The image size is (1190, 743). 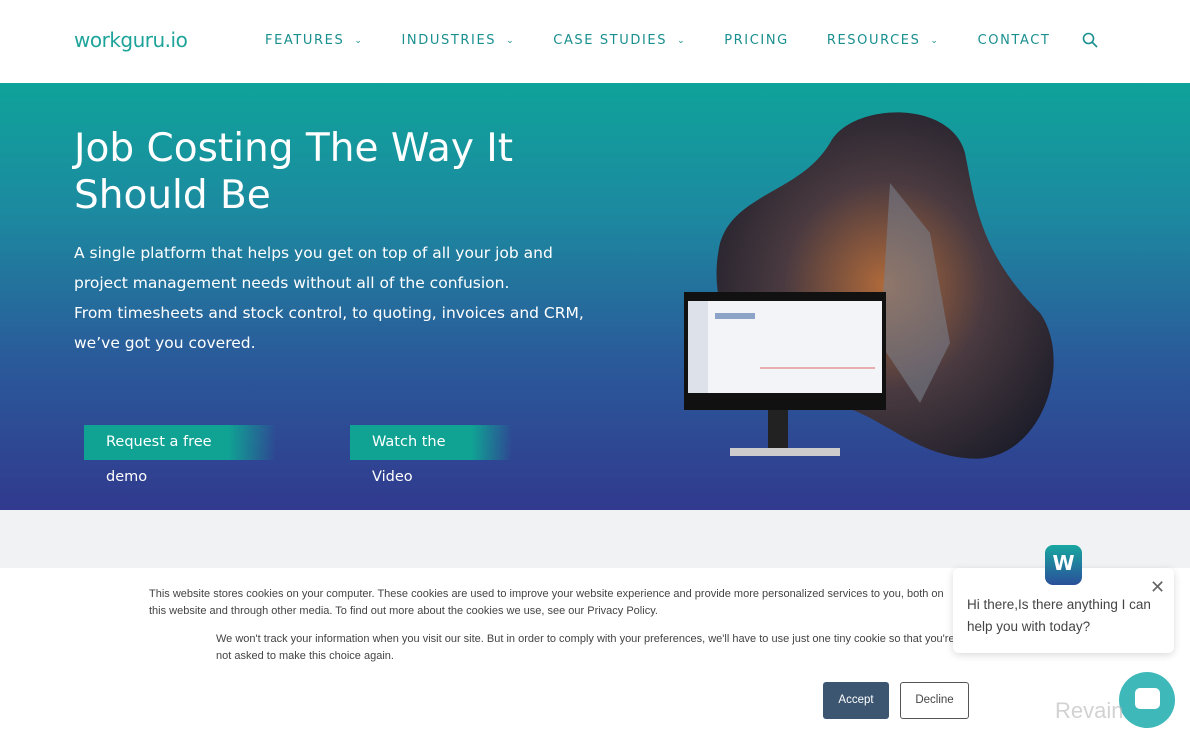 What do you see at coordinates (610, 40) in the screenshot?
I see `nav-label: CASE STUDIES` at bounding box center [610, 40].